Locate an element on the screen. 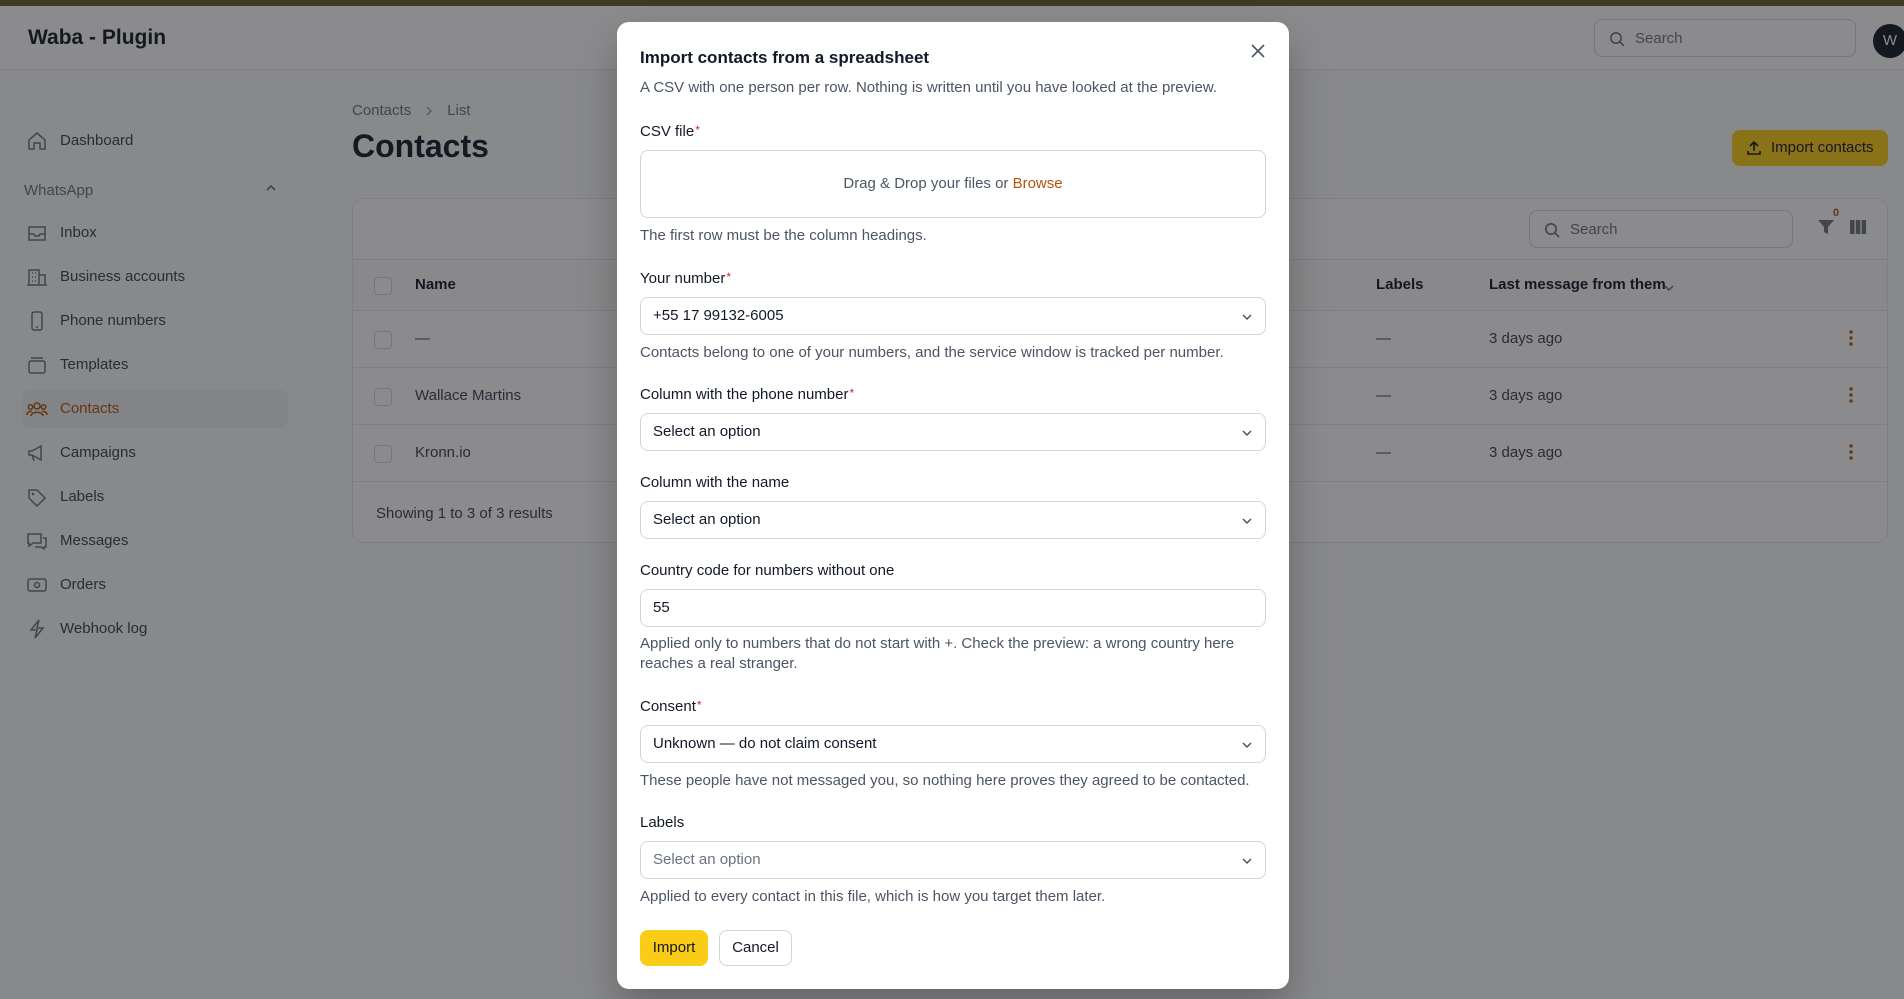 The height and width of the screenshot is (999, 1904). browse-link: Browse is located at coordinates (1038, 183).